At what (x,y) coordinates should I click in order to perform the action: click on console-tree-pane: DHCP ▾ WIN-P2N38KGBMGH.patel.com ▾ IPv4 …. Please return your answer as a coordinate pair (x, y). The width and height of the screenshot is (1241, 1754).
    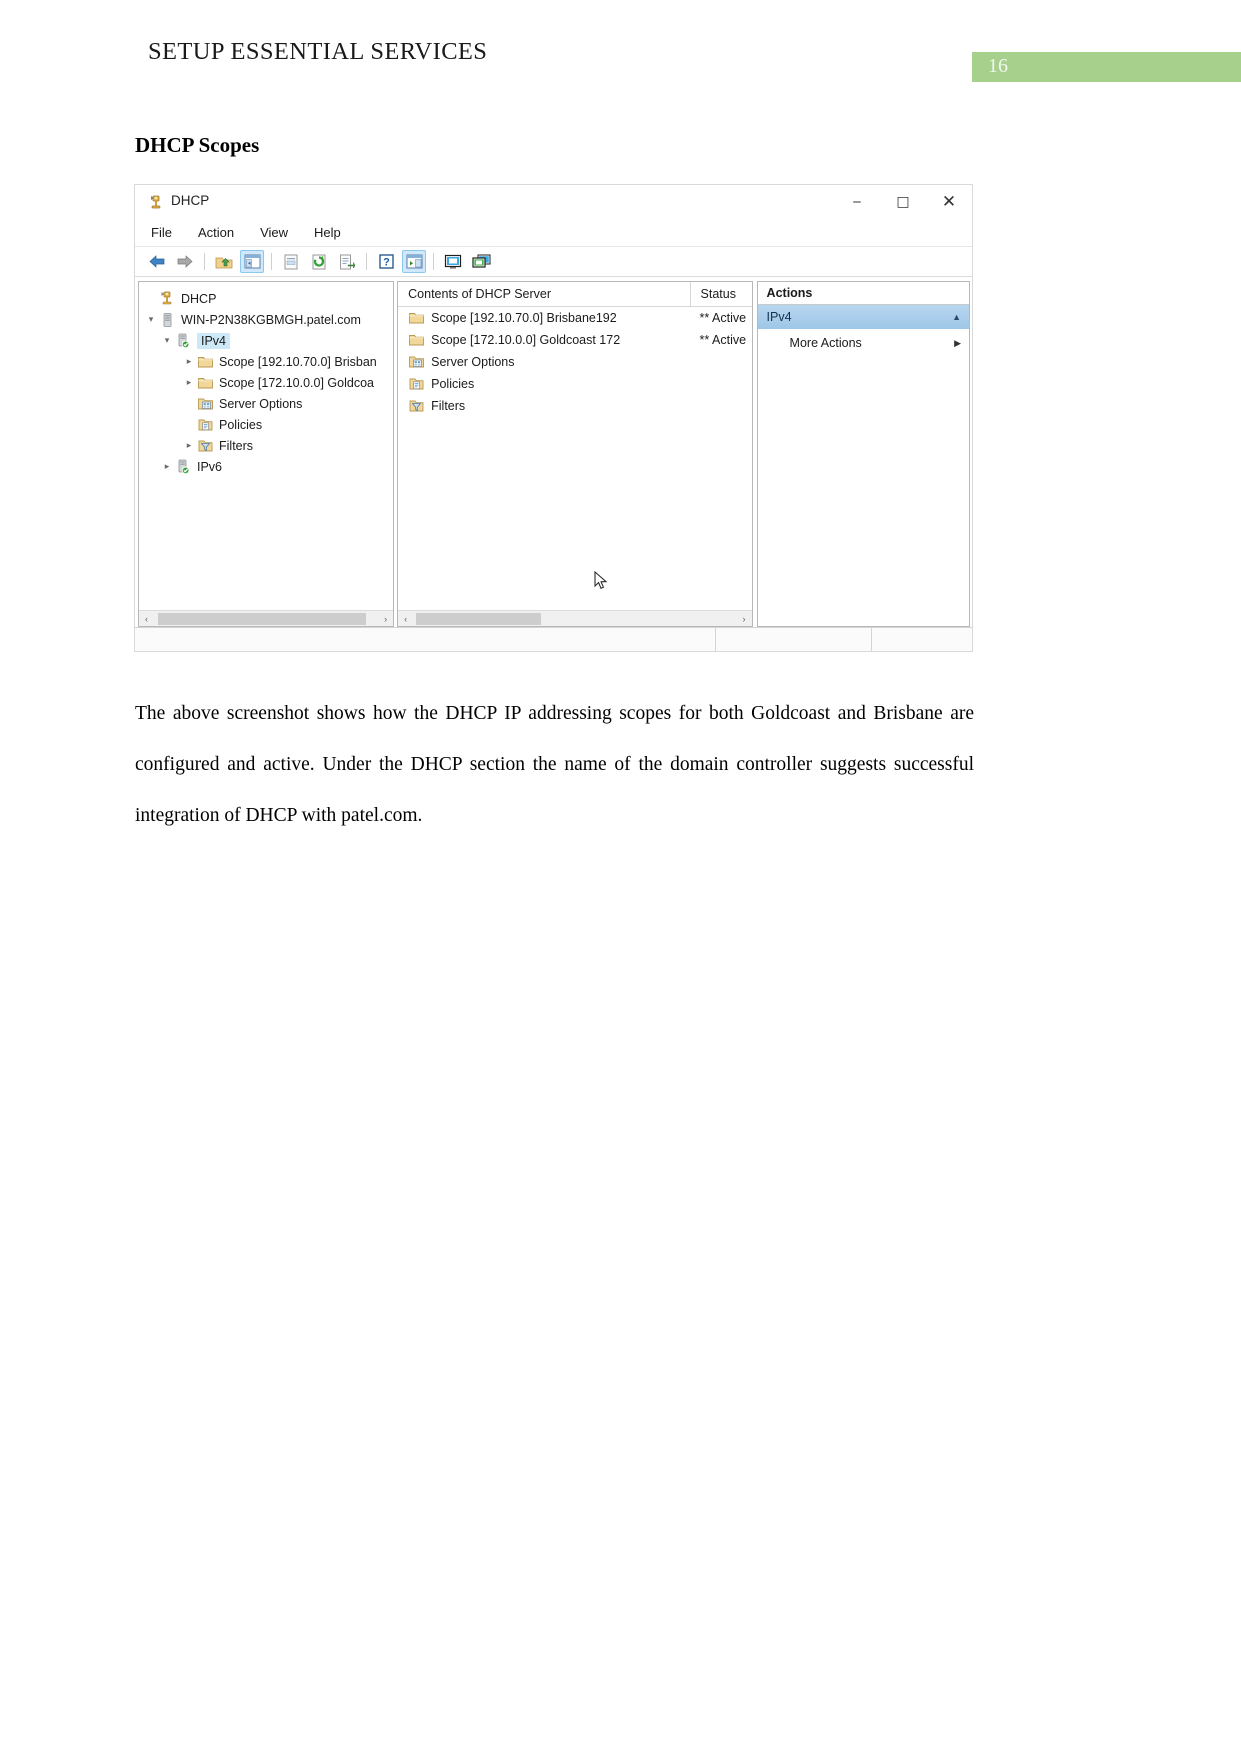
    Looking at the image, I should click on (266, 454).